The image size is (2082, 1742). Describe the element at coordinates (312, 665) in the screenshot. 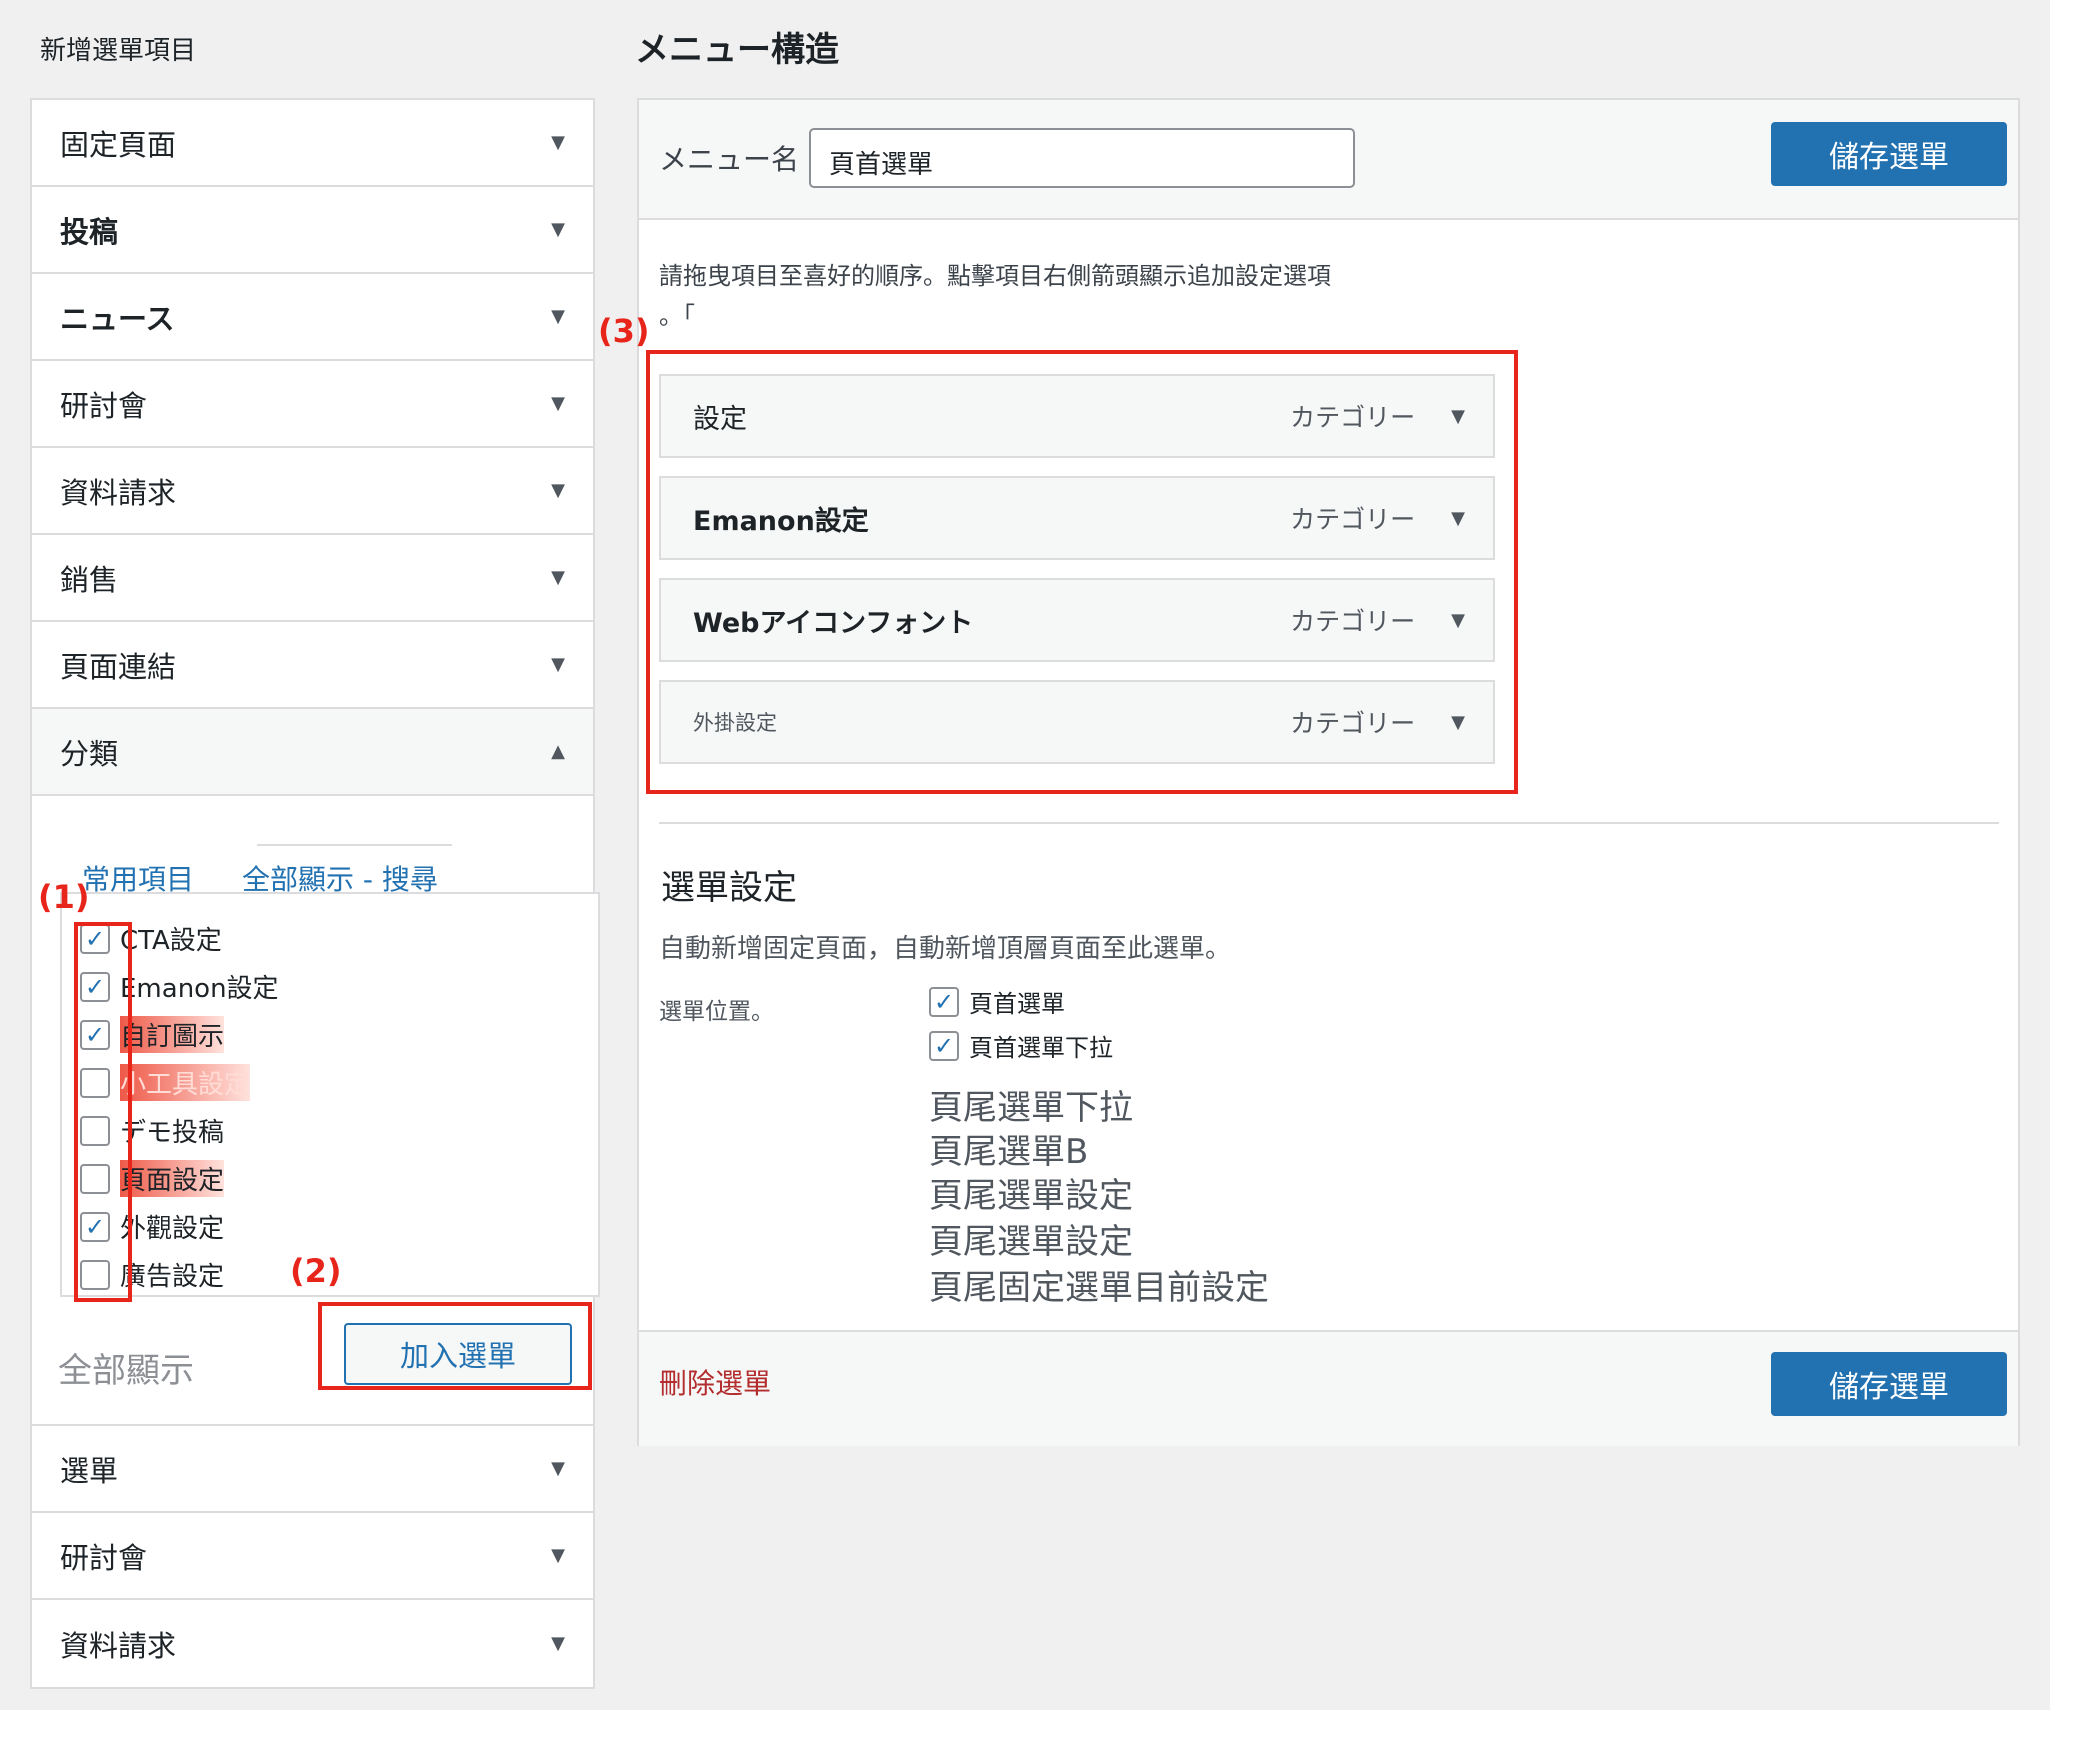

I see `accordion-custom-links: 頁面連結 ▼` at that location.